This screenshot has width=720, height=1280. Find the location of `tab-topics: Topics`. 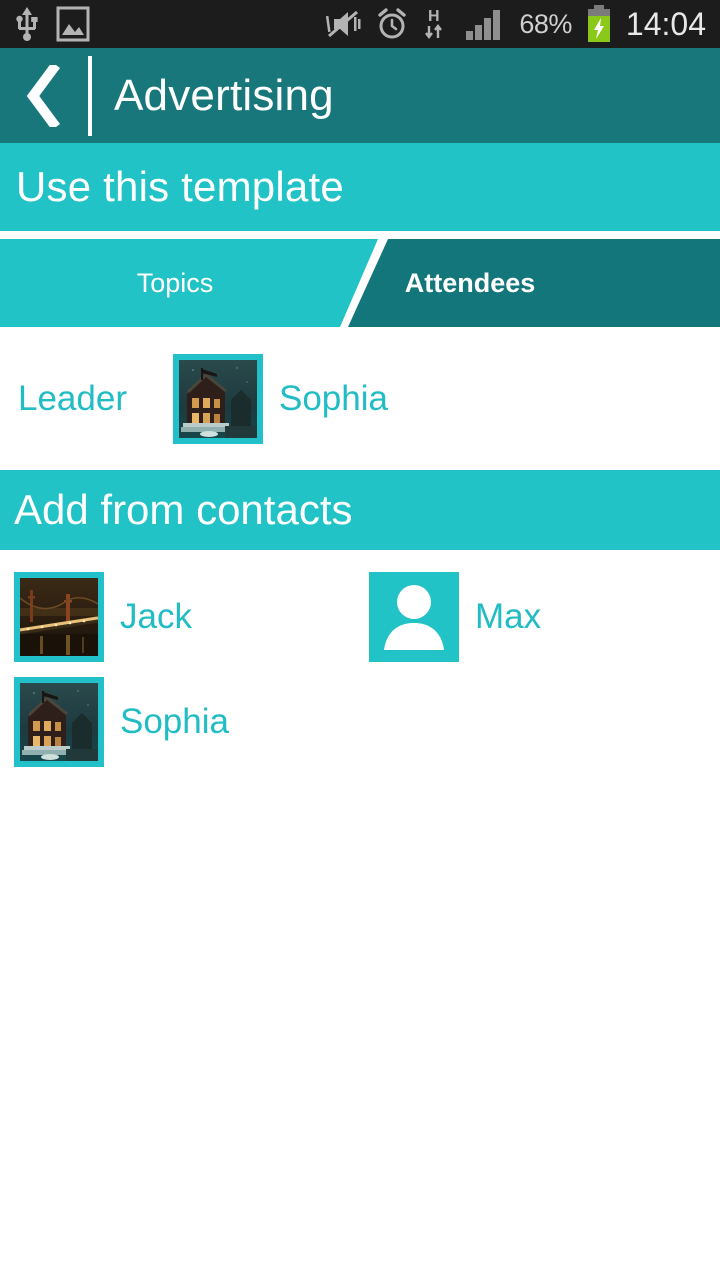

tab-topics: Topics is located at coordinates (189, 283).